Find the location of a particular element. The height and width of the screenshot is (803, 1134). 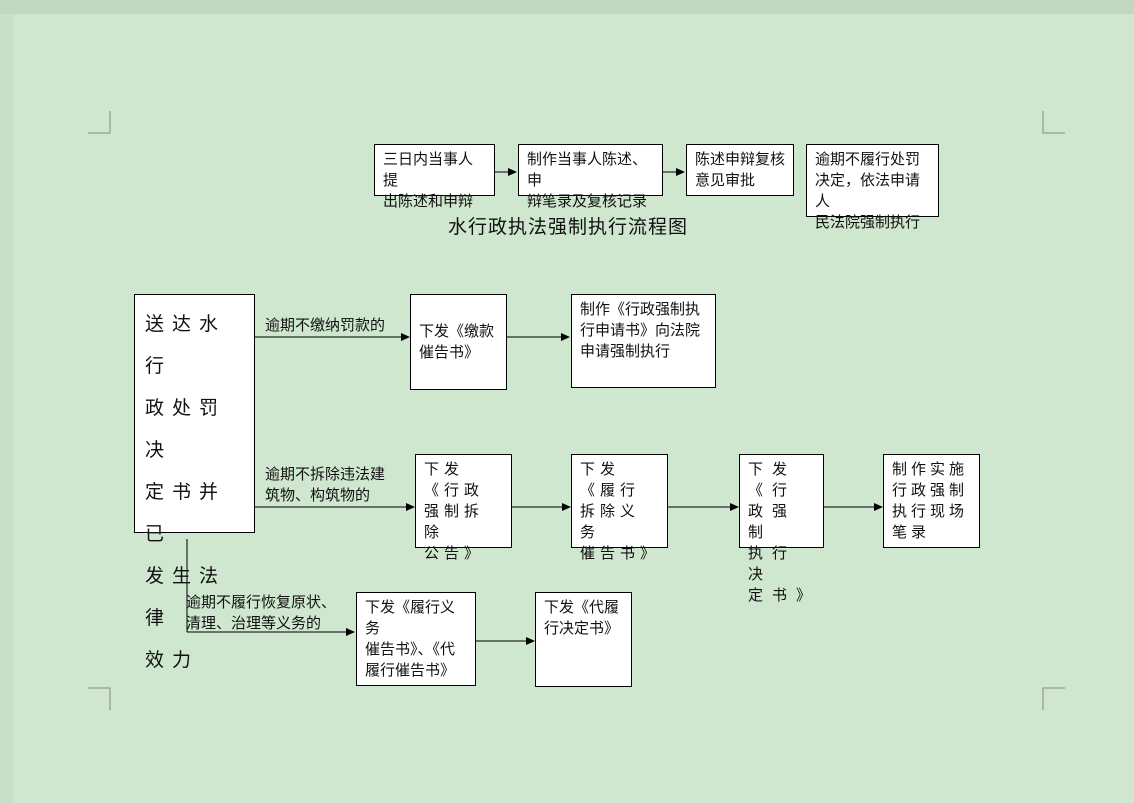

step-statement-and-defense: 三日内当事人提 出陈述和申辩 is located at coordinates (434, 177).